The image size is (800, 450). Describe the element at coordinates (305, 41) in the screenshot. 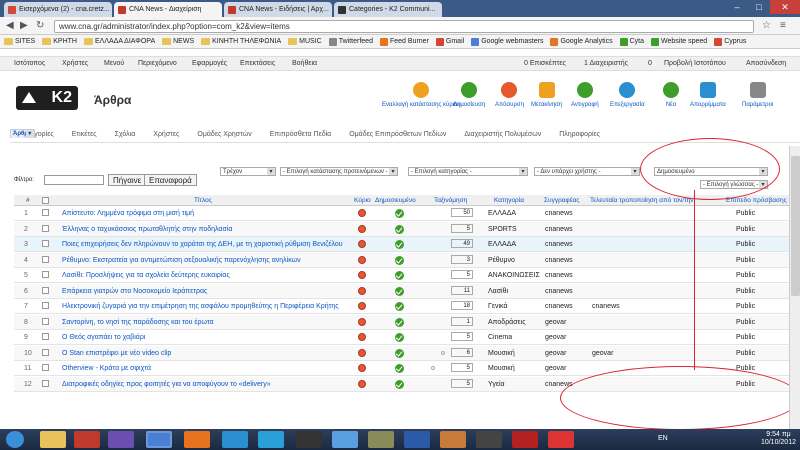

I see `bookmark-music: MUSIC` at that location.